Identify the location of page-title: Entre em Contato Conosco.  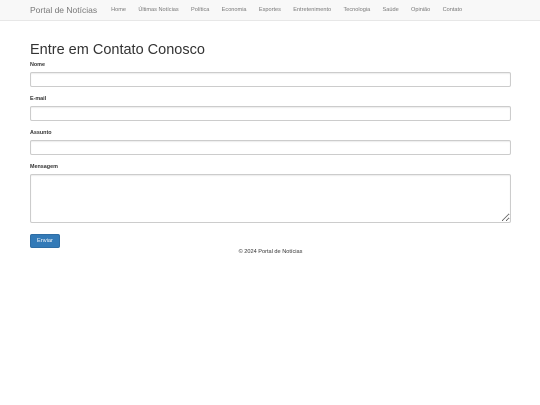
(117, 50).